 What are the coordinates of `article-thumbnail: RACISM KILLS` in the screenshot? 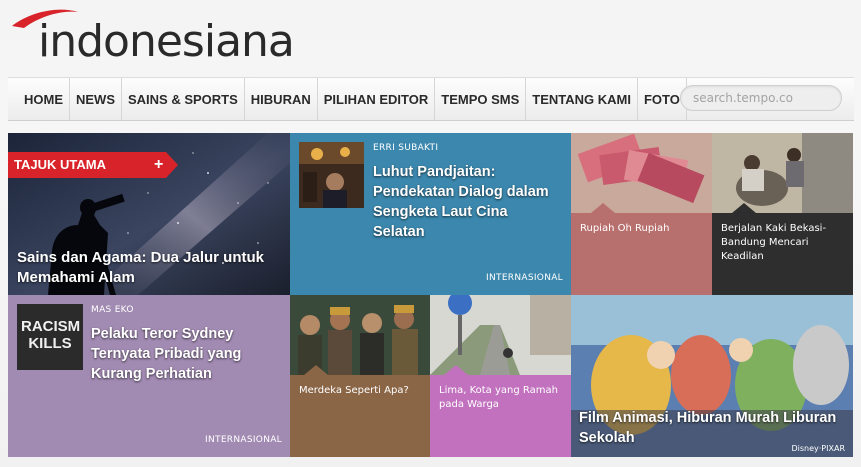 It's located at (50, 337).